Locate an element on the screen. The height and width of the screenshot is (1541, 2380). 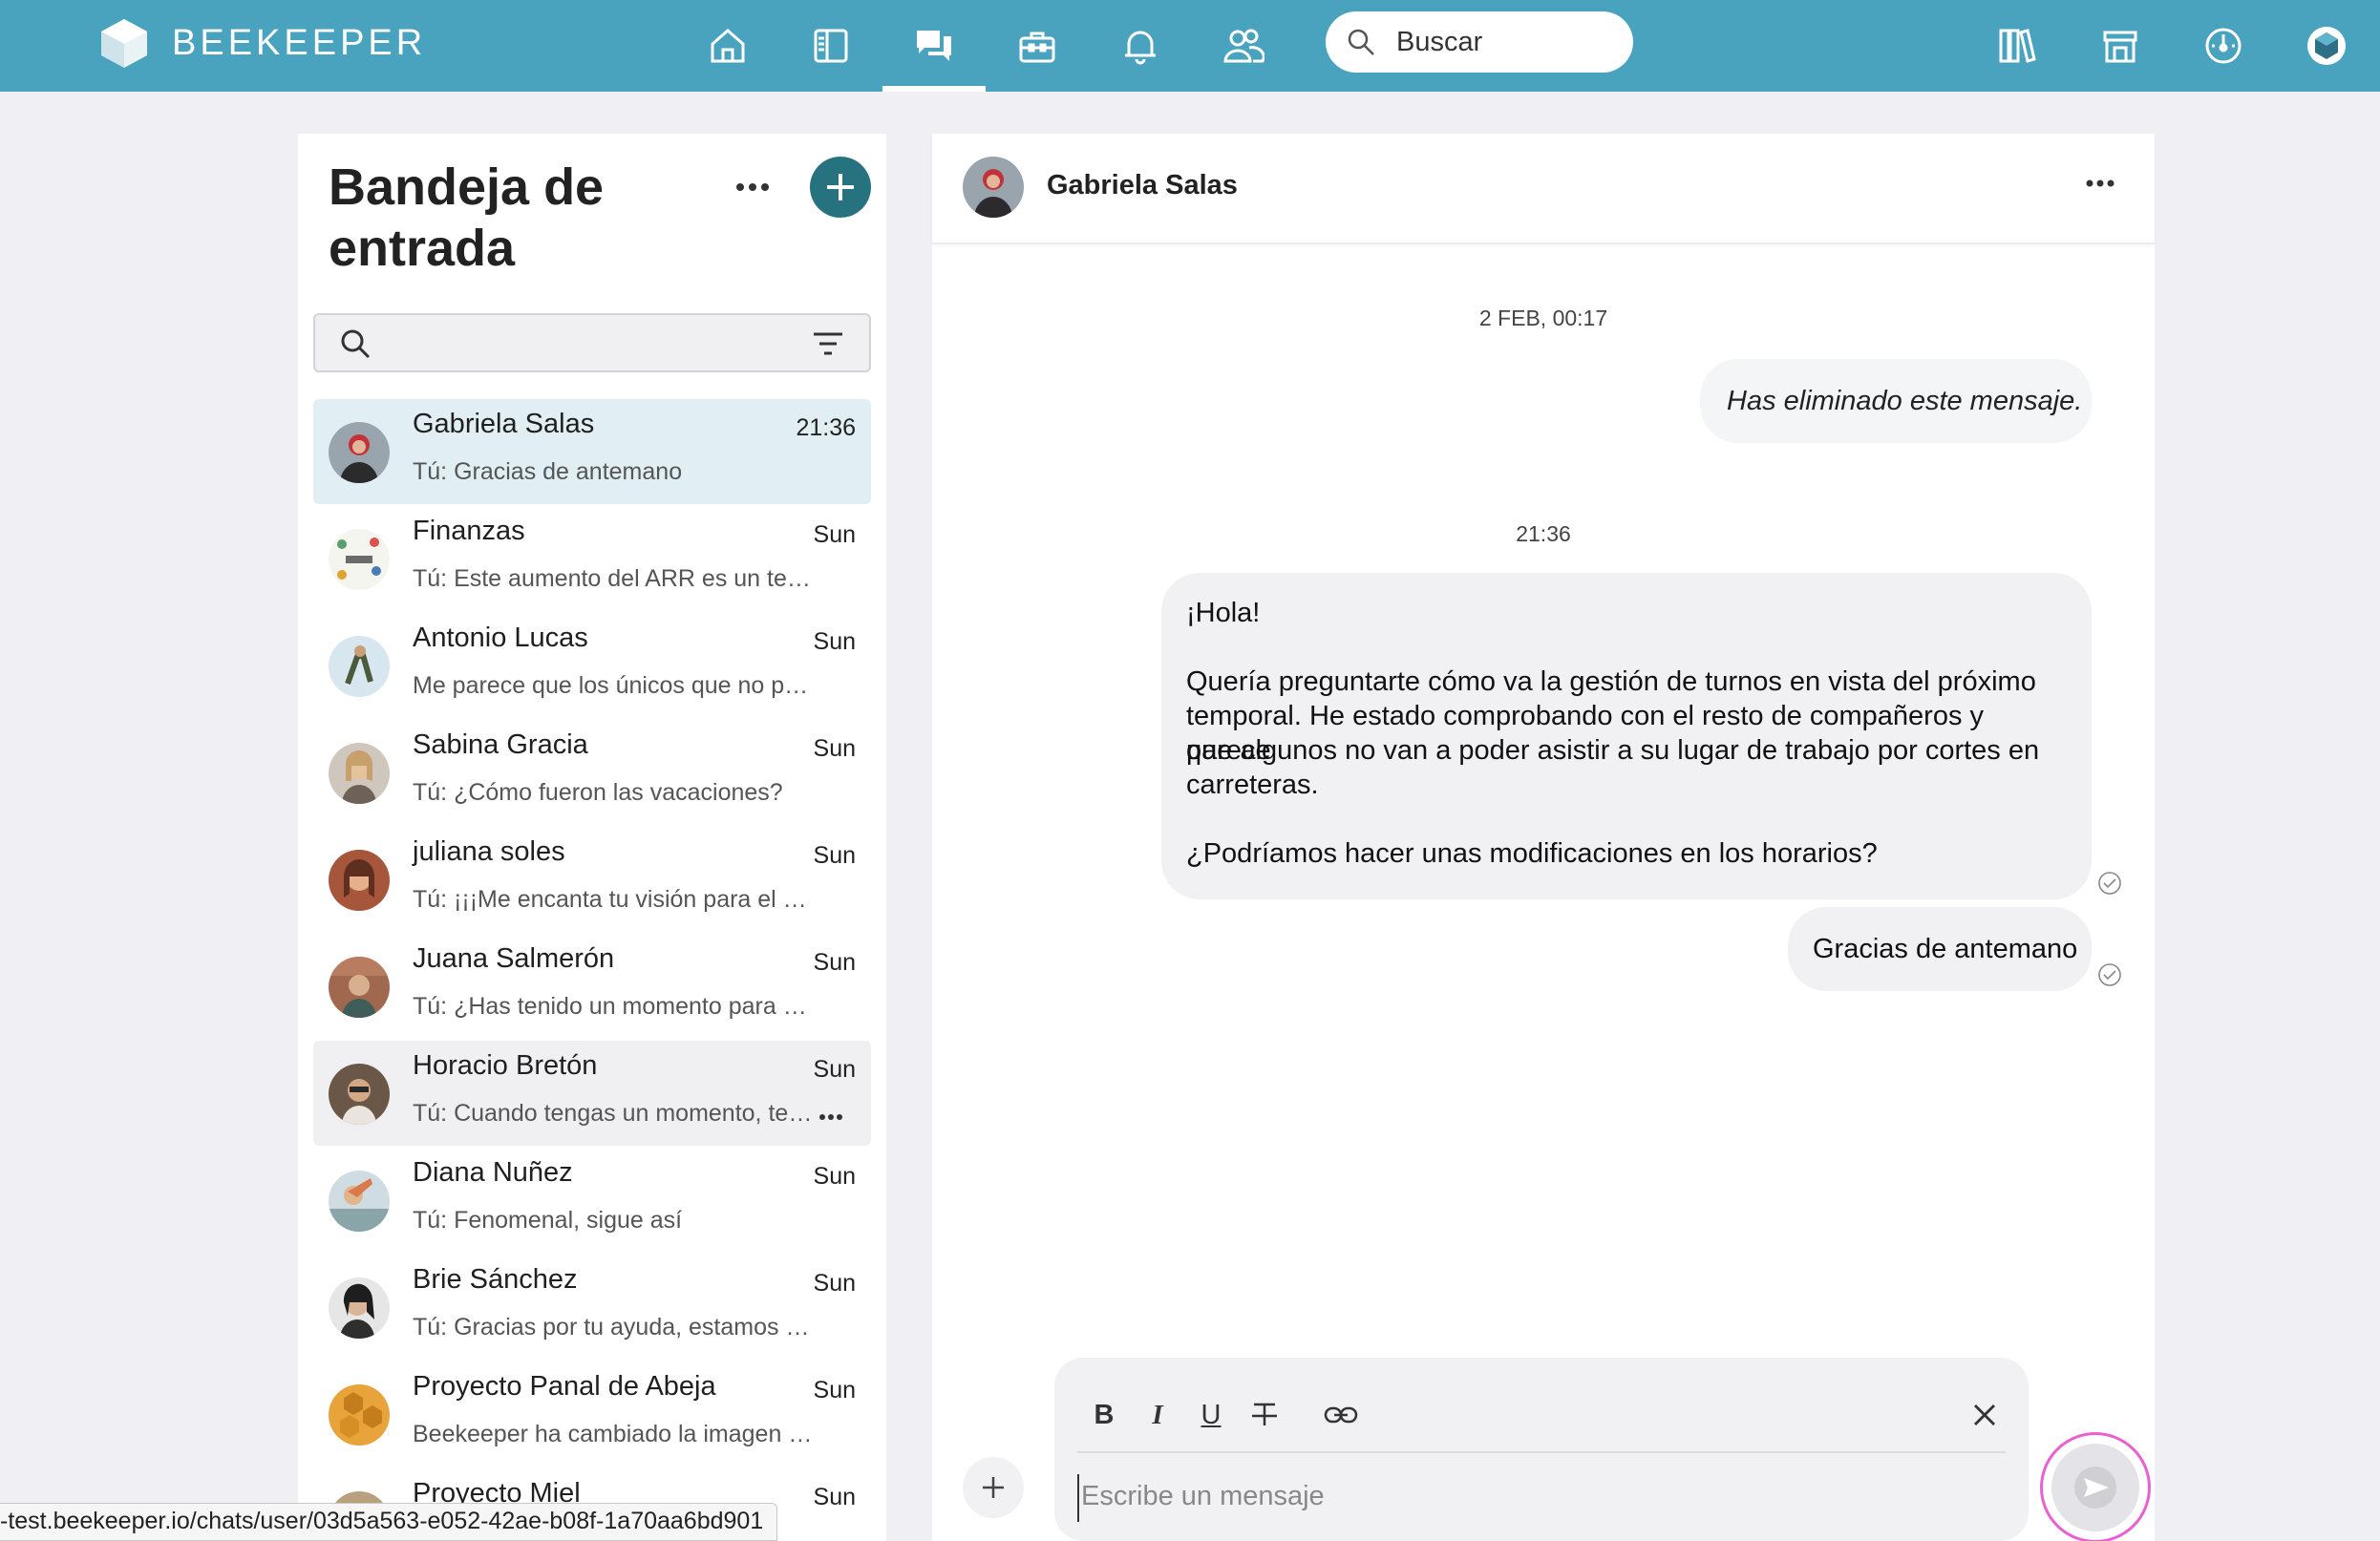
conversation-name: Diana Nuñez is located at coordinates (493, 1172).